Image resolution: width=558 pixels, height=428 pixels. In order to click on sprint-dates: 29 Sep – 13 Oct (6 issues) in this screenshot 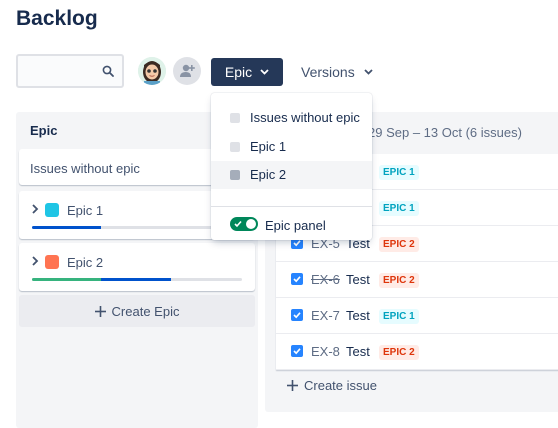, I will do `click(445, 132)`.